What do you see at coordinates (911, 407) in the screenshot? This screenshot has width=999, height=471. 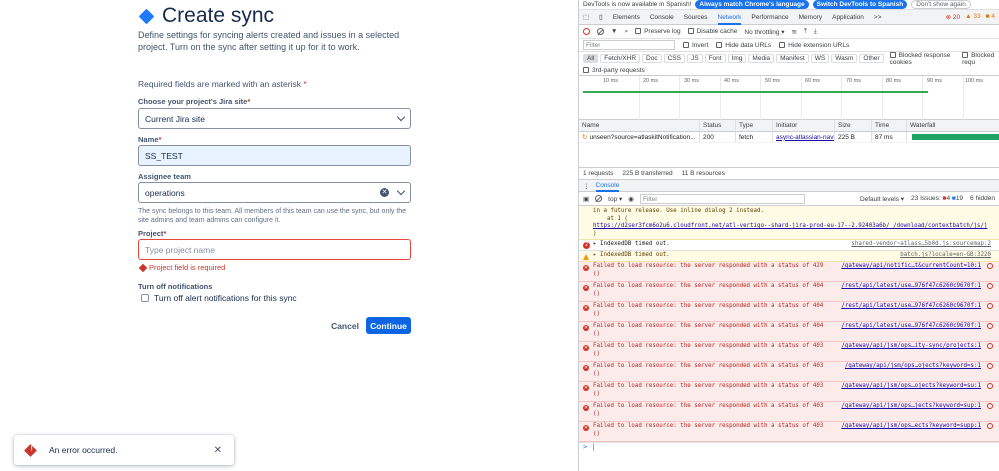 I see `source-link: /gateway/api/jsm/ops…jects?keyword=sup:1` at bounding box center [911, 407].